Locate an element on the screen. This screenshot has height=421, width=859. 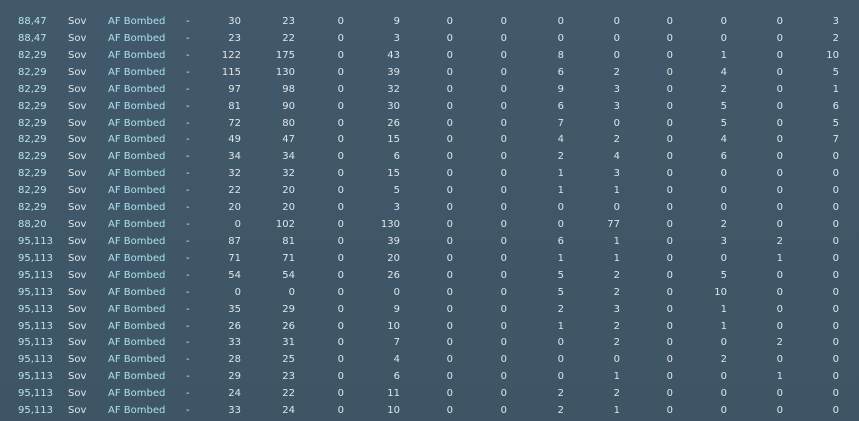
table-row: 82,29 Sov AF Bombed - 32 32 0 15 0 0 1 3 0 0 0 0 is located at coordinates (429, 173).